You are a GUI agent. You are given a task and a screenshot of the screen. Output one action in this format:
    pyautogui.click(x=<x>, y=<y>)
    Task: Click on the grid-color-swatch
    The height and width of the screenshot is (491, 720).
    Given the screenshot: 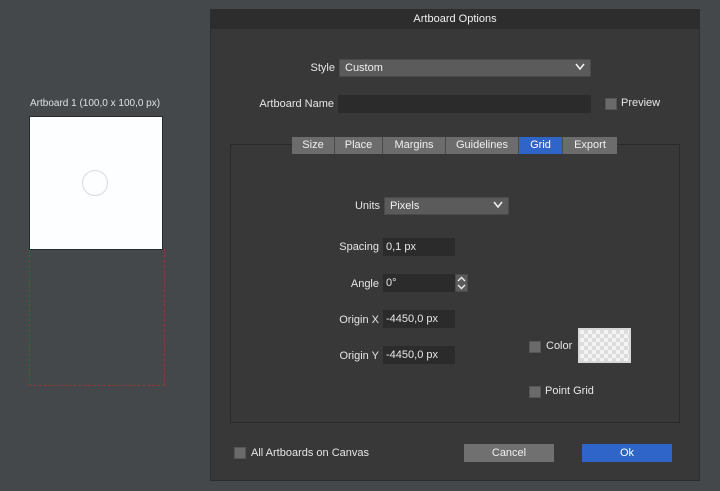 What is the action you would take?
    pyautogui.click(x=604, y=345)
    